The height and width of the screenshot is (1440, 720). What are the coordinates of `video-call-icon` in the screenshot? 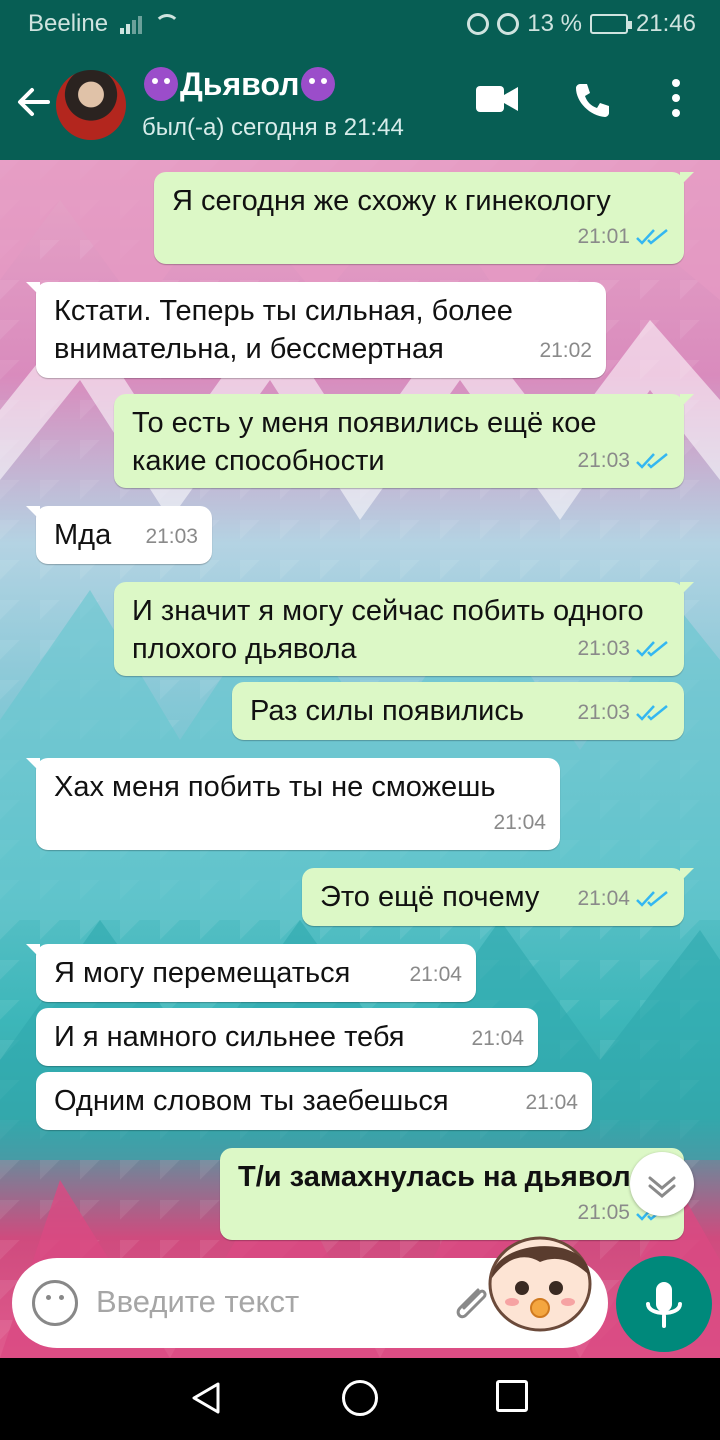 It's located at (497, 99).